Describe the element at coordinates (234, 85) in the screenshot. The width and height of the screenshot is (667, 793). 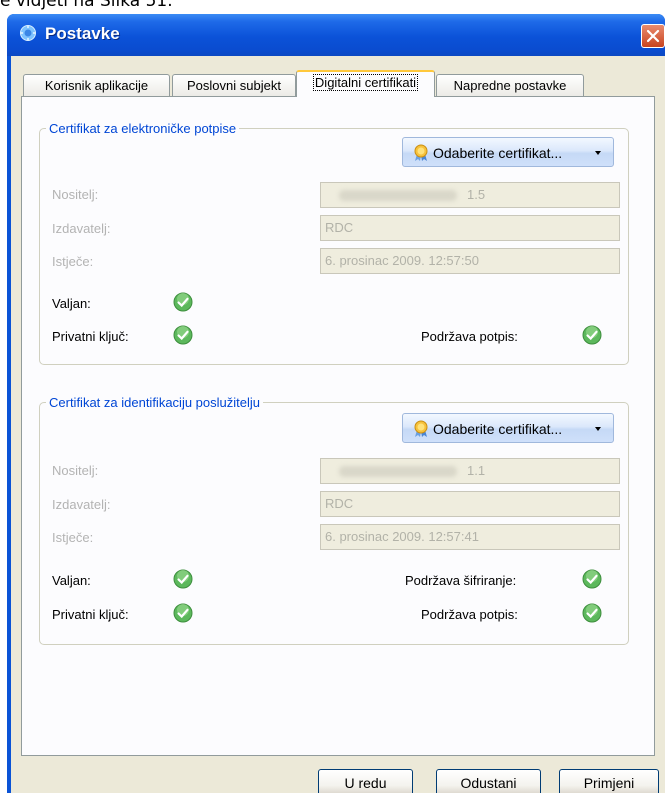
I see `tab-poslovni-subjekt: Poslovni subjekt` at that location.